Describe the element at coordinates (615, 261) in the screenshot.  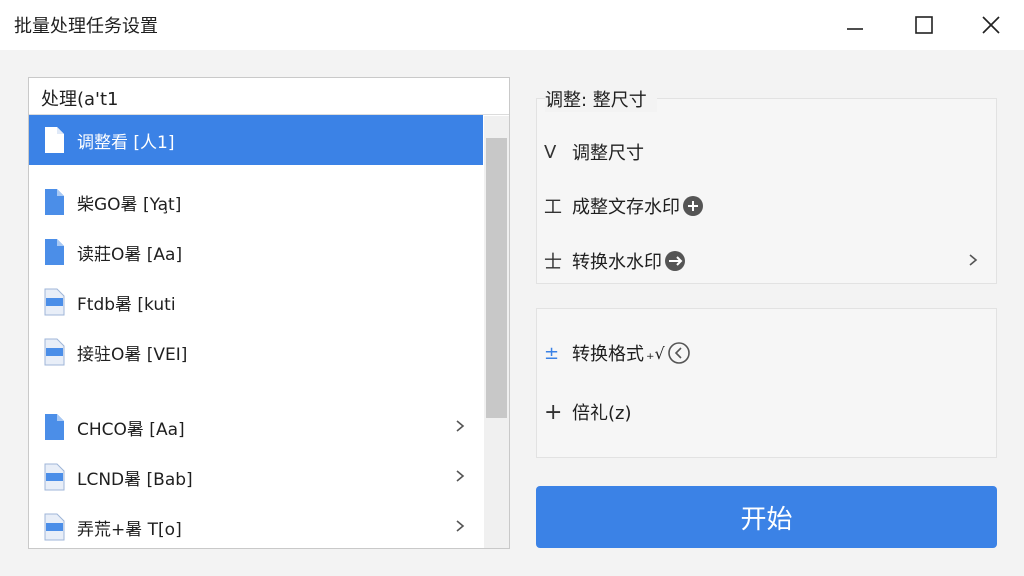
I see `convert-watermark-option: 士 转换水水印` at that location.